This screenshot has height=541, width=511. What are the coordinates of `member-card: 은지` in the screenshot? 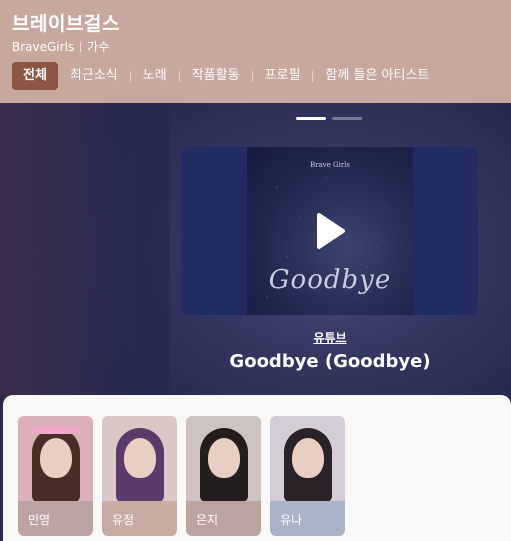 It's located at (223, 476).